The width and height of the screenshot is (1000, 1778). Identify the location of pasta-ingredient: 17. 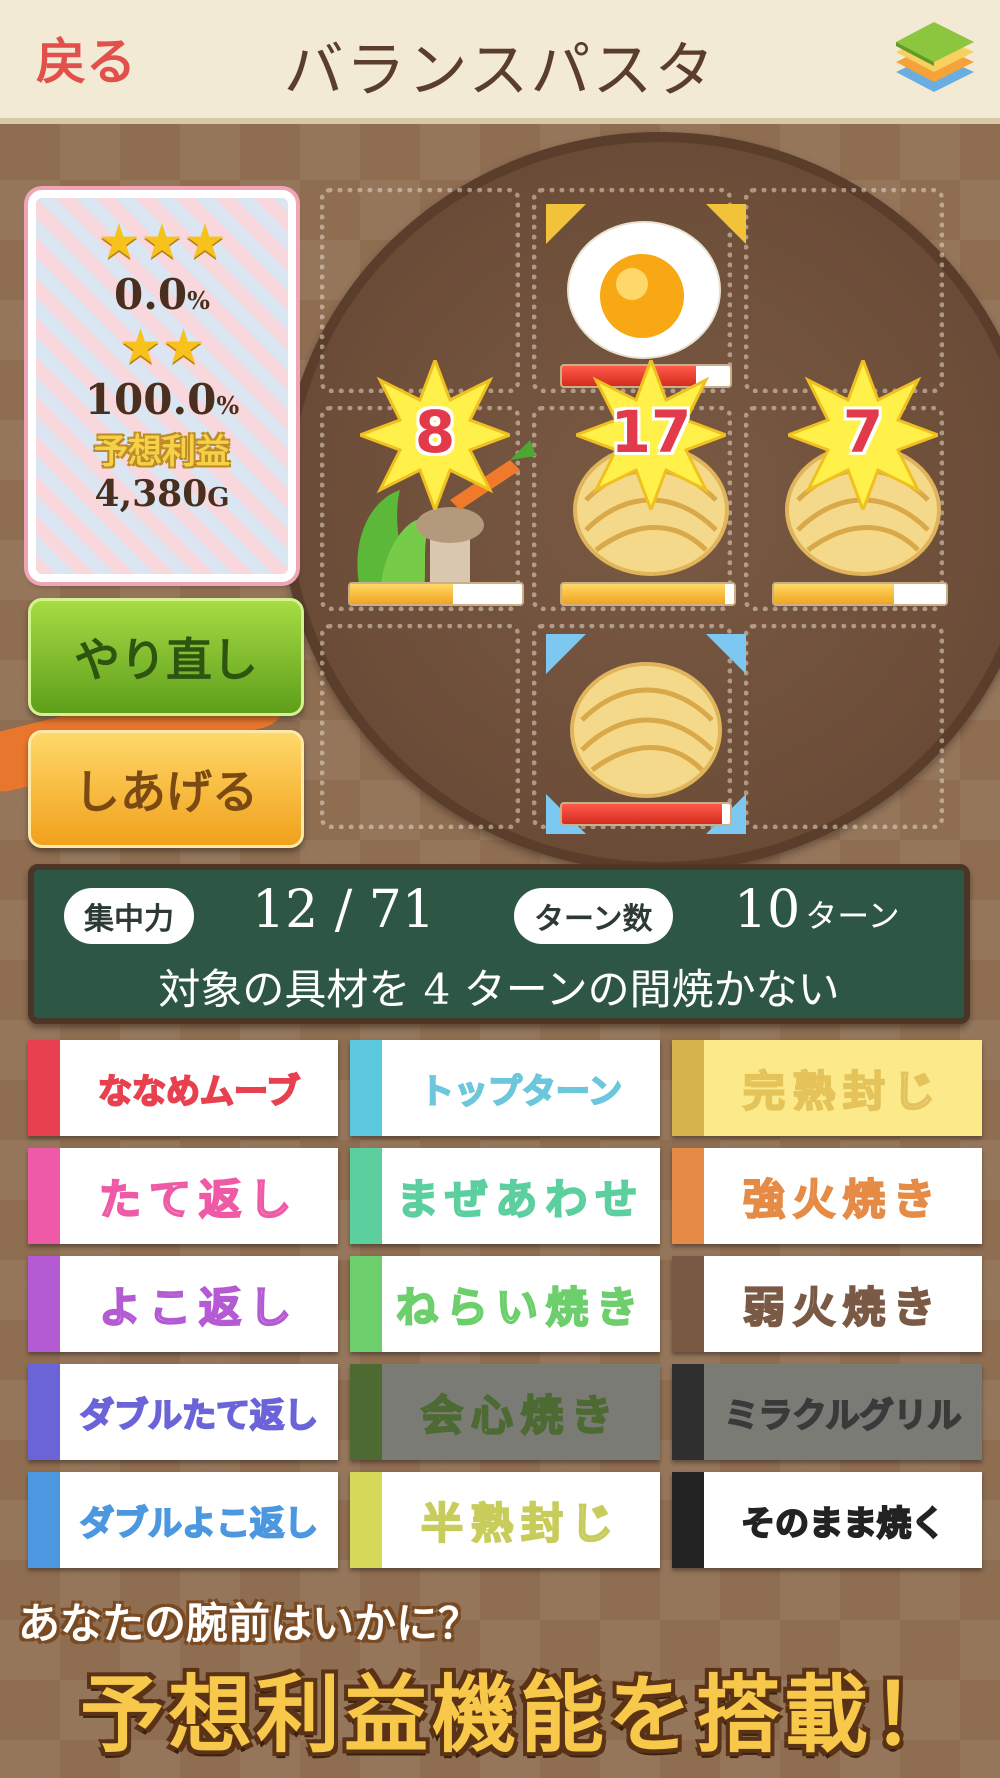
(656, 485).